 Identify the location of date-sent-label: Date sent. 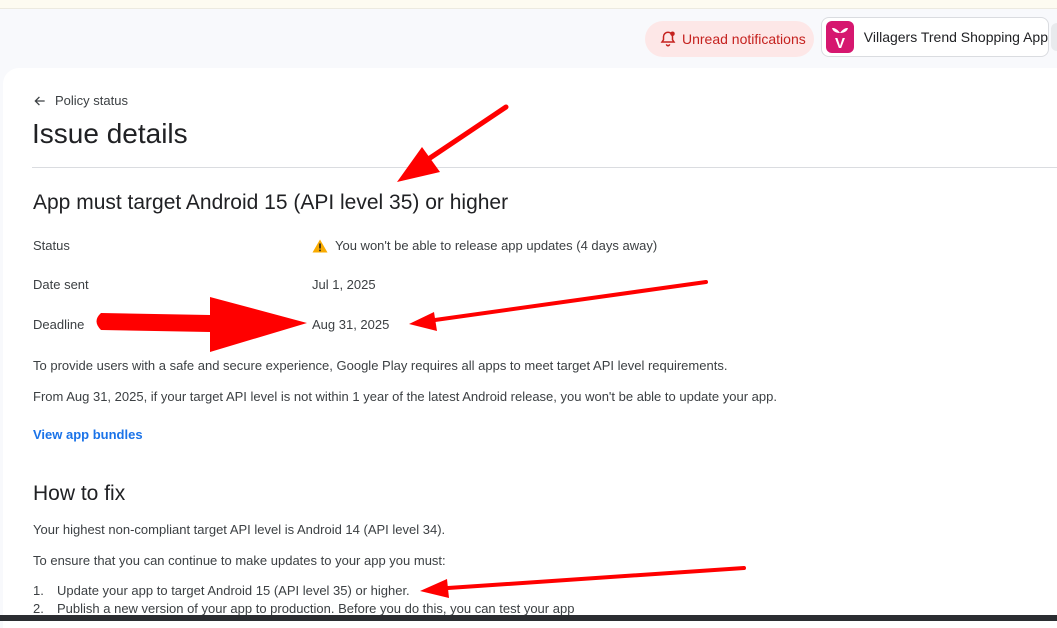
(61, 284).